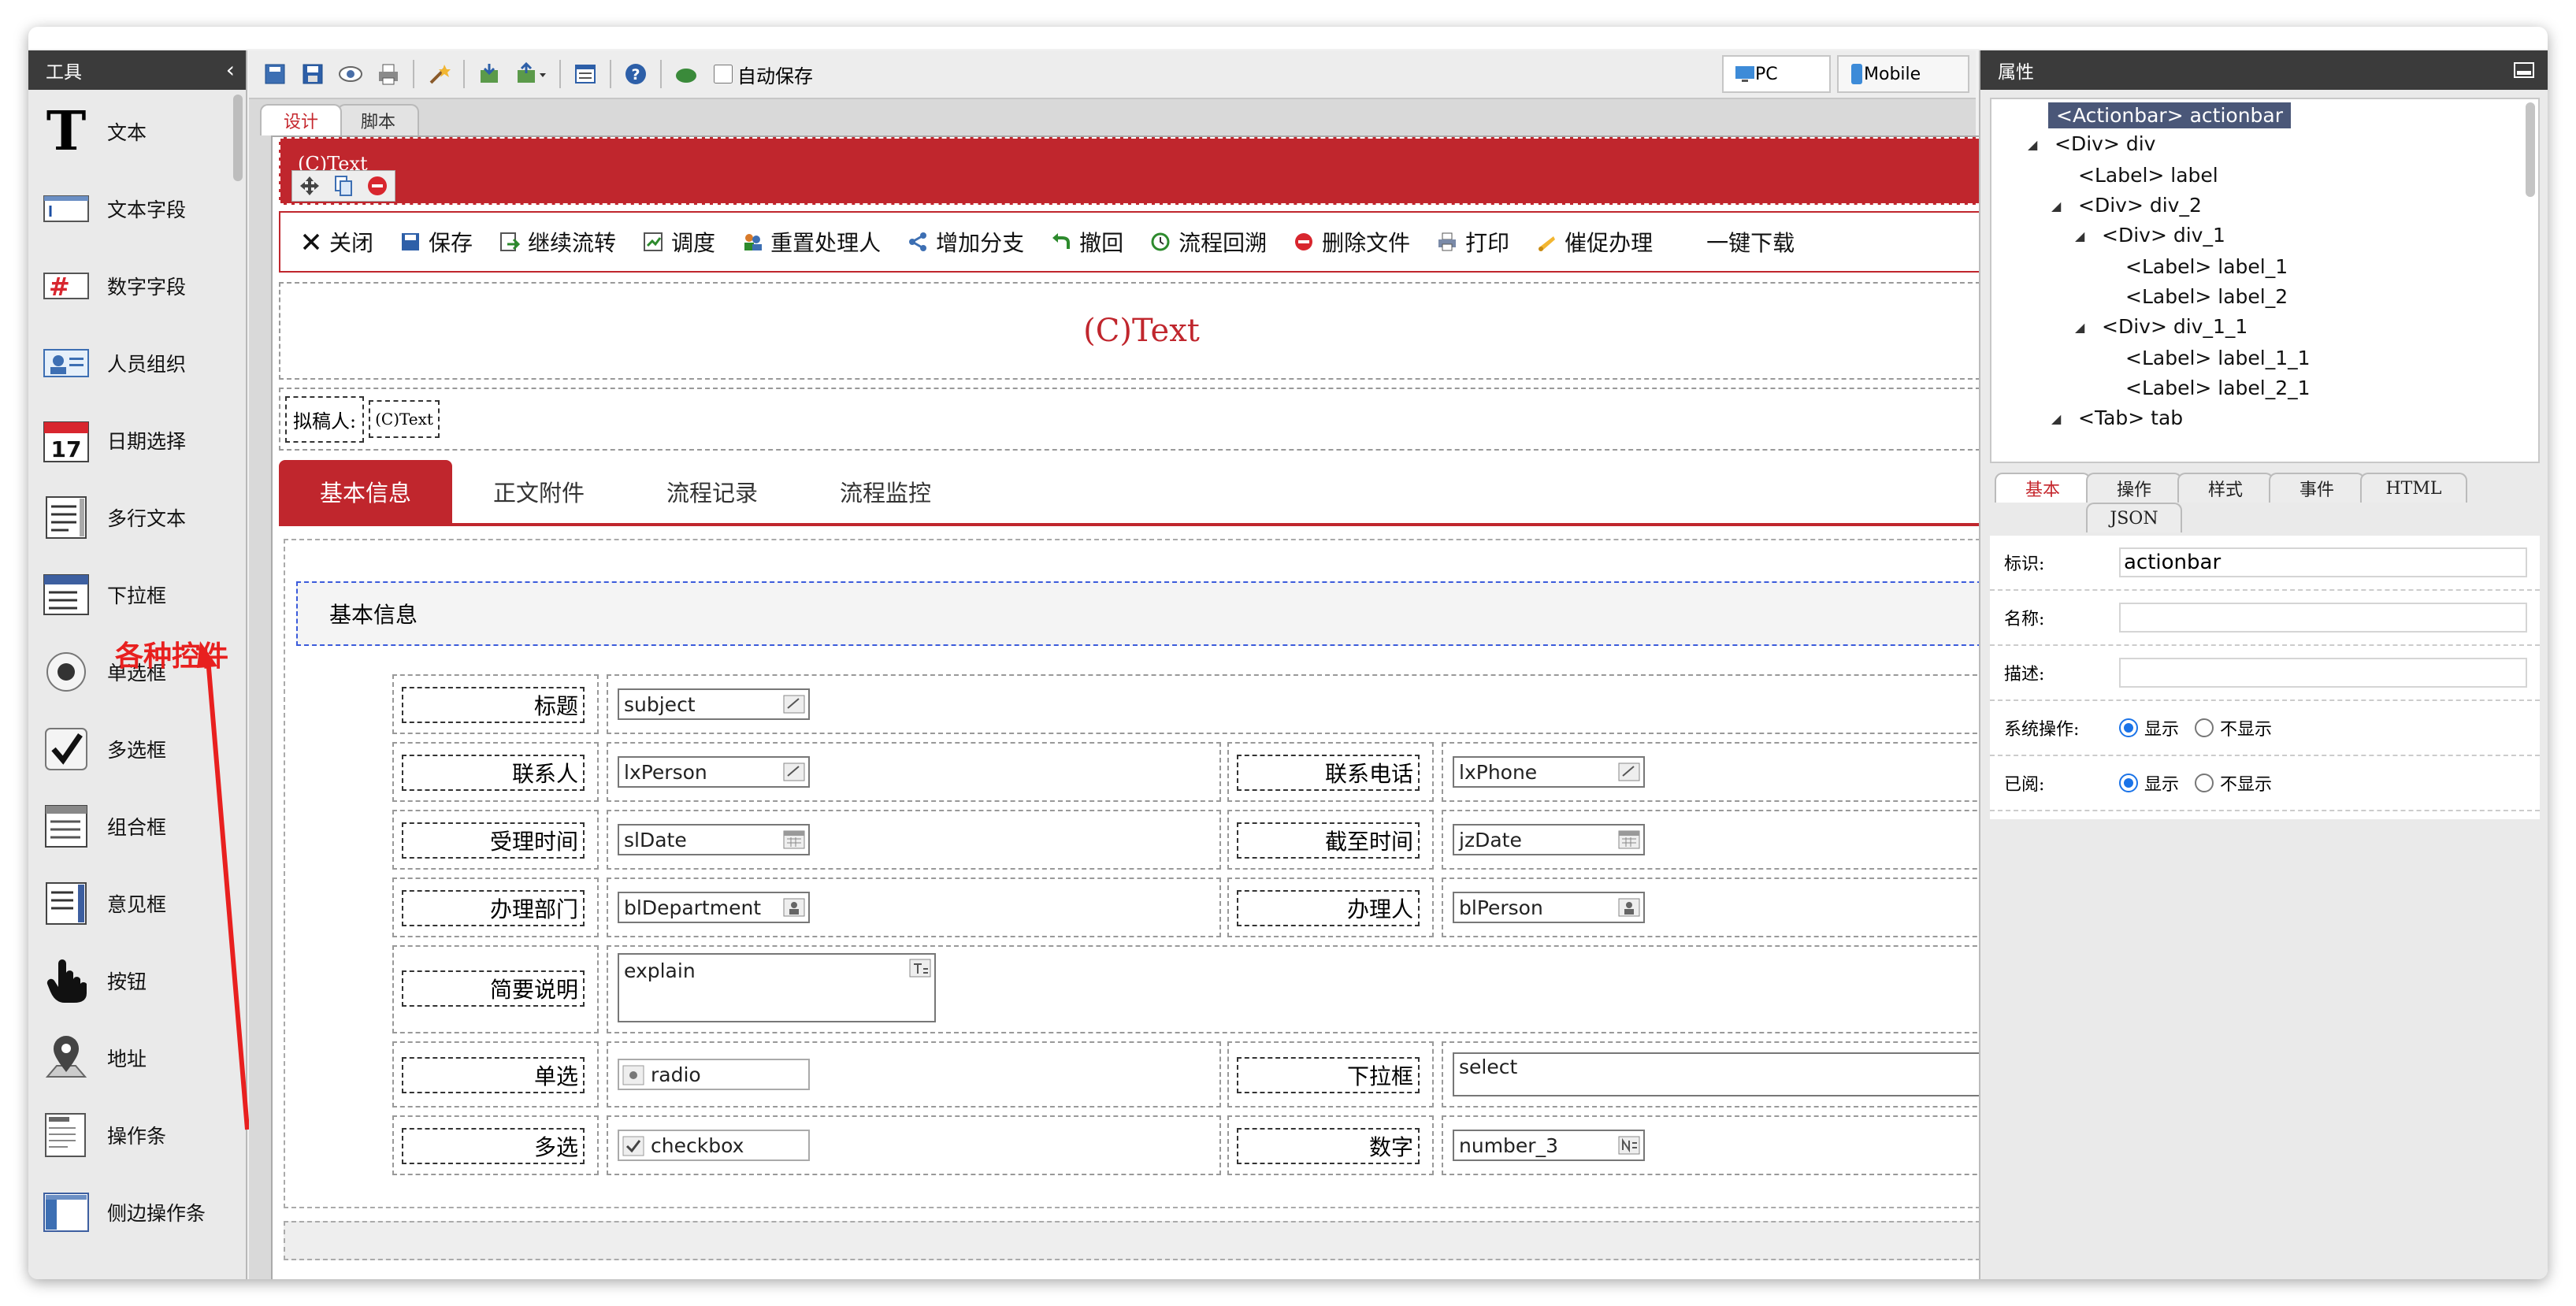  I want to click on action-print: 打印, so click(1473, 242).